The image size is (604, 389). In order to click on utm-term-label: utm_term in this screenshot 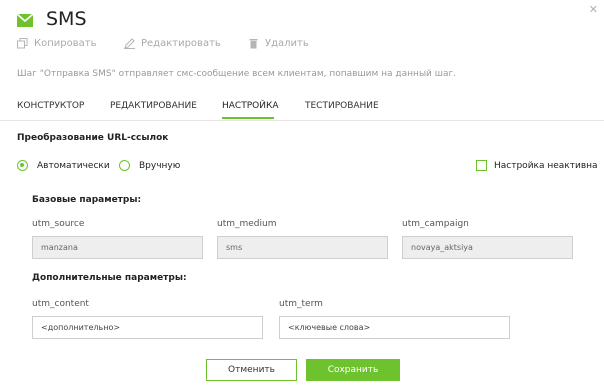, I will do `click(301, 304)`.